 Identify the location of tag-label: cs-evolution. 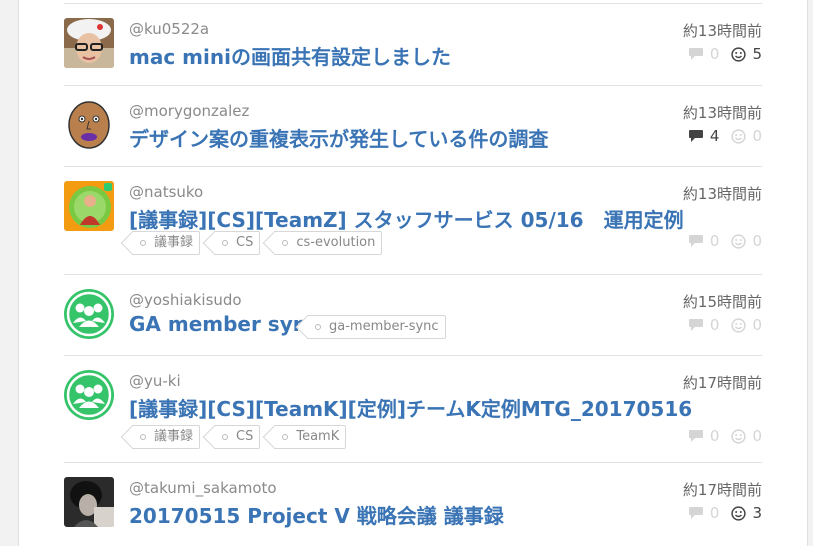
(336, 242).